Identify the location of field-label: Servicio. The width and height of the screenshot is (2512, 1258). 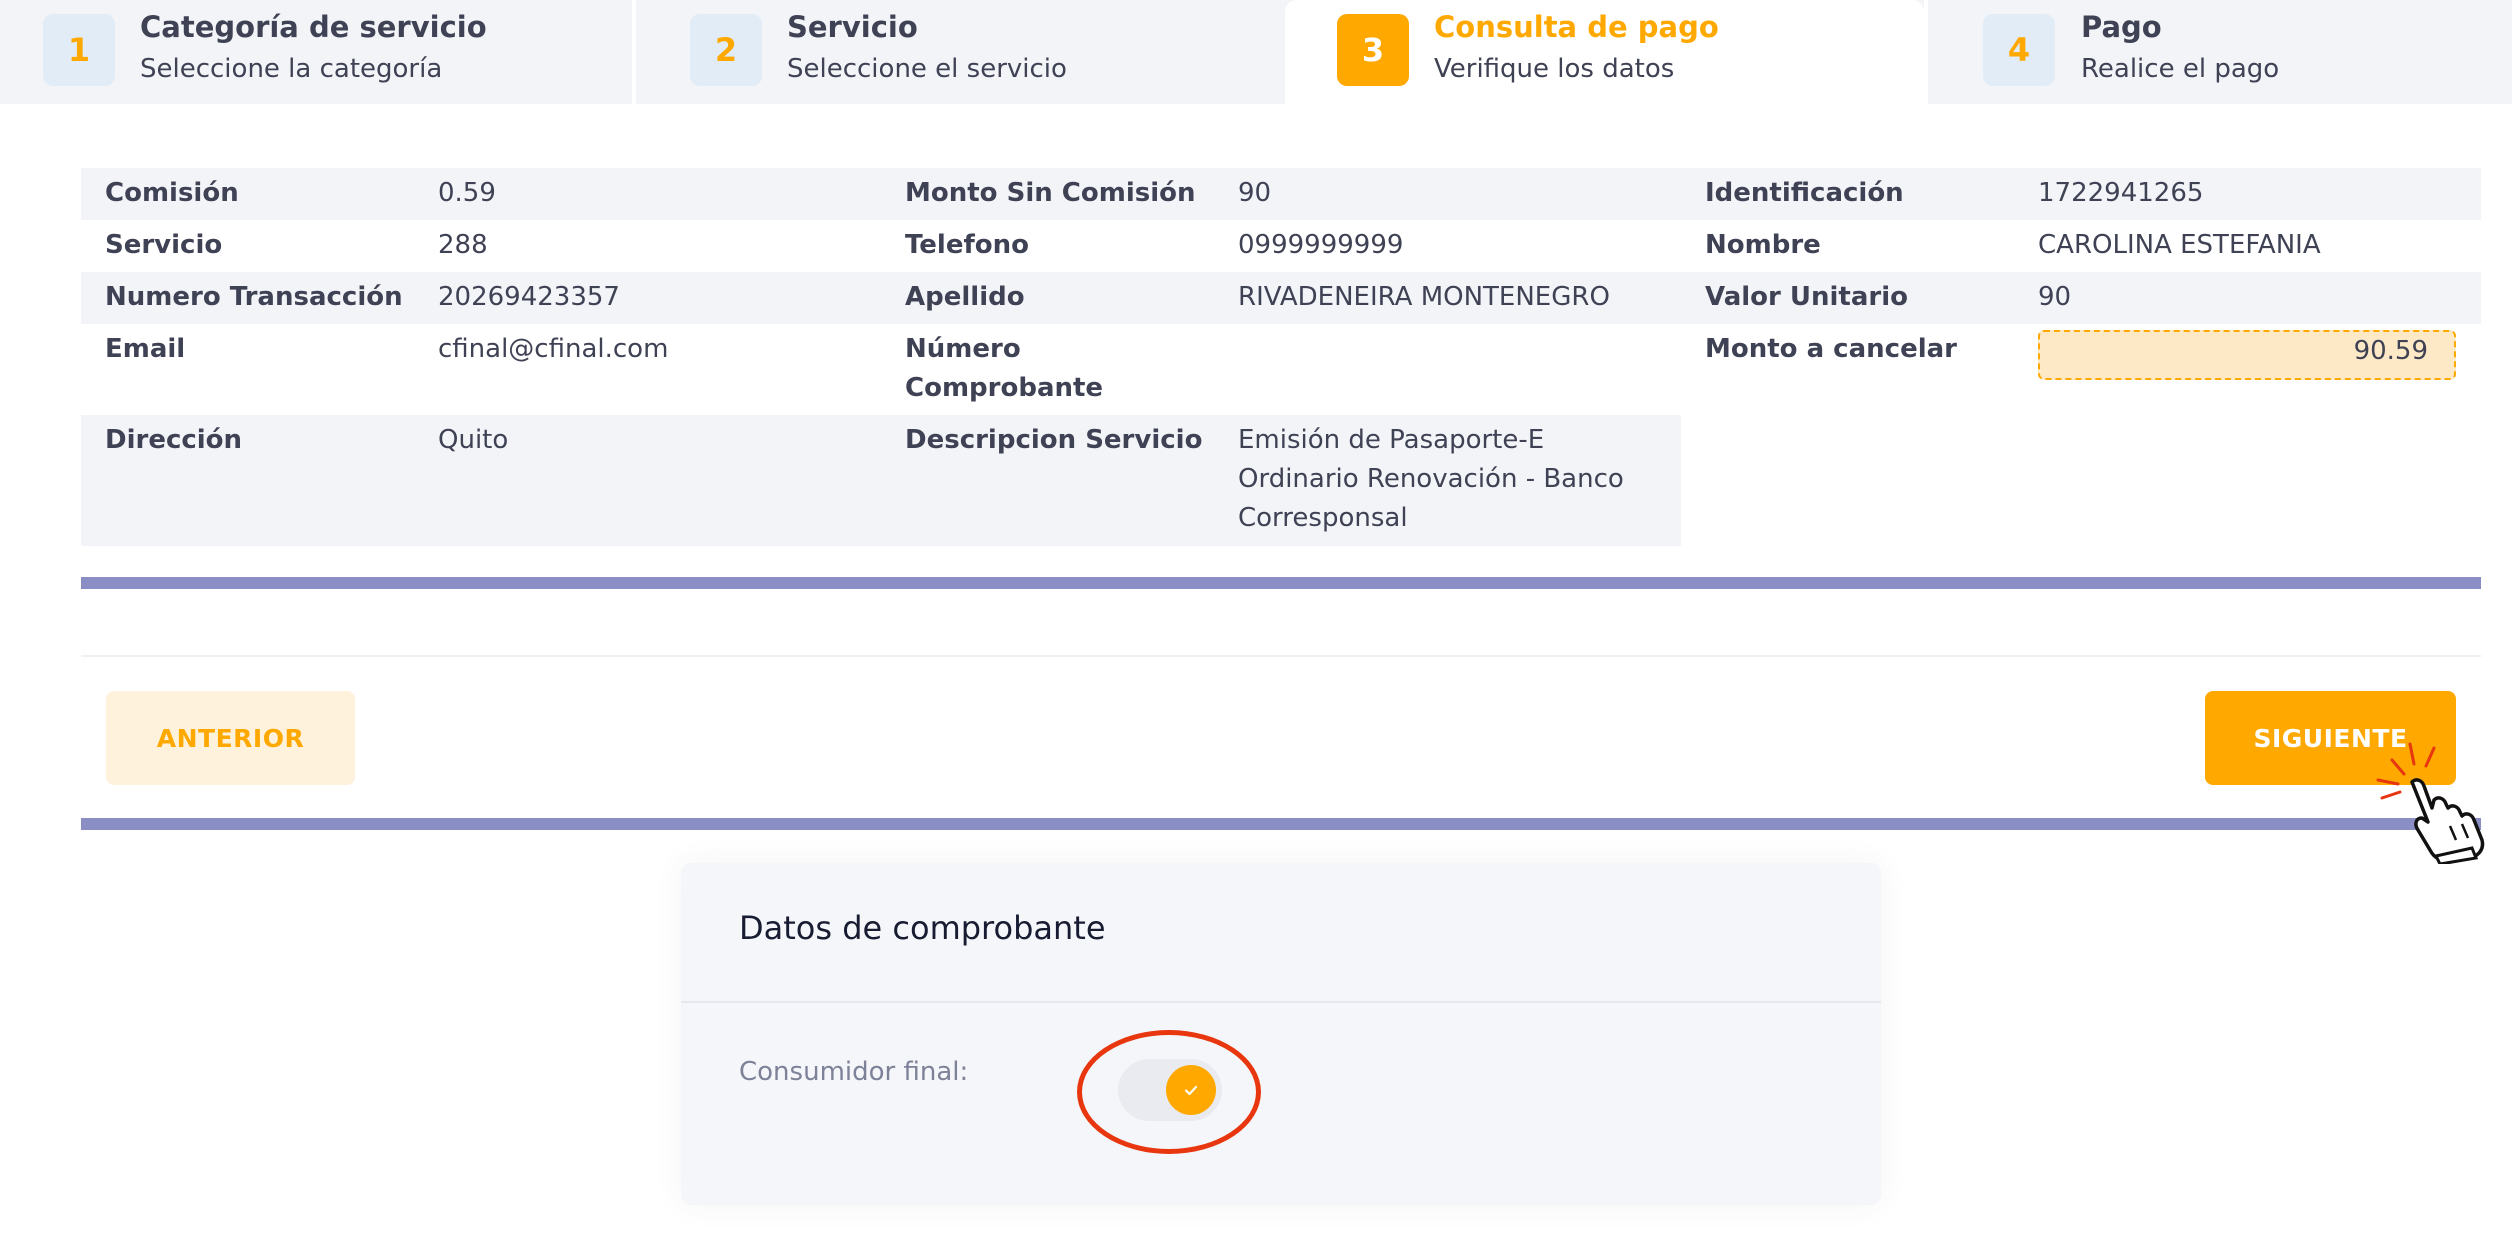
(164, 245).